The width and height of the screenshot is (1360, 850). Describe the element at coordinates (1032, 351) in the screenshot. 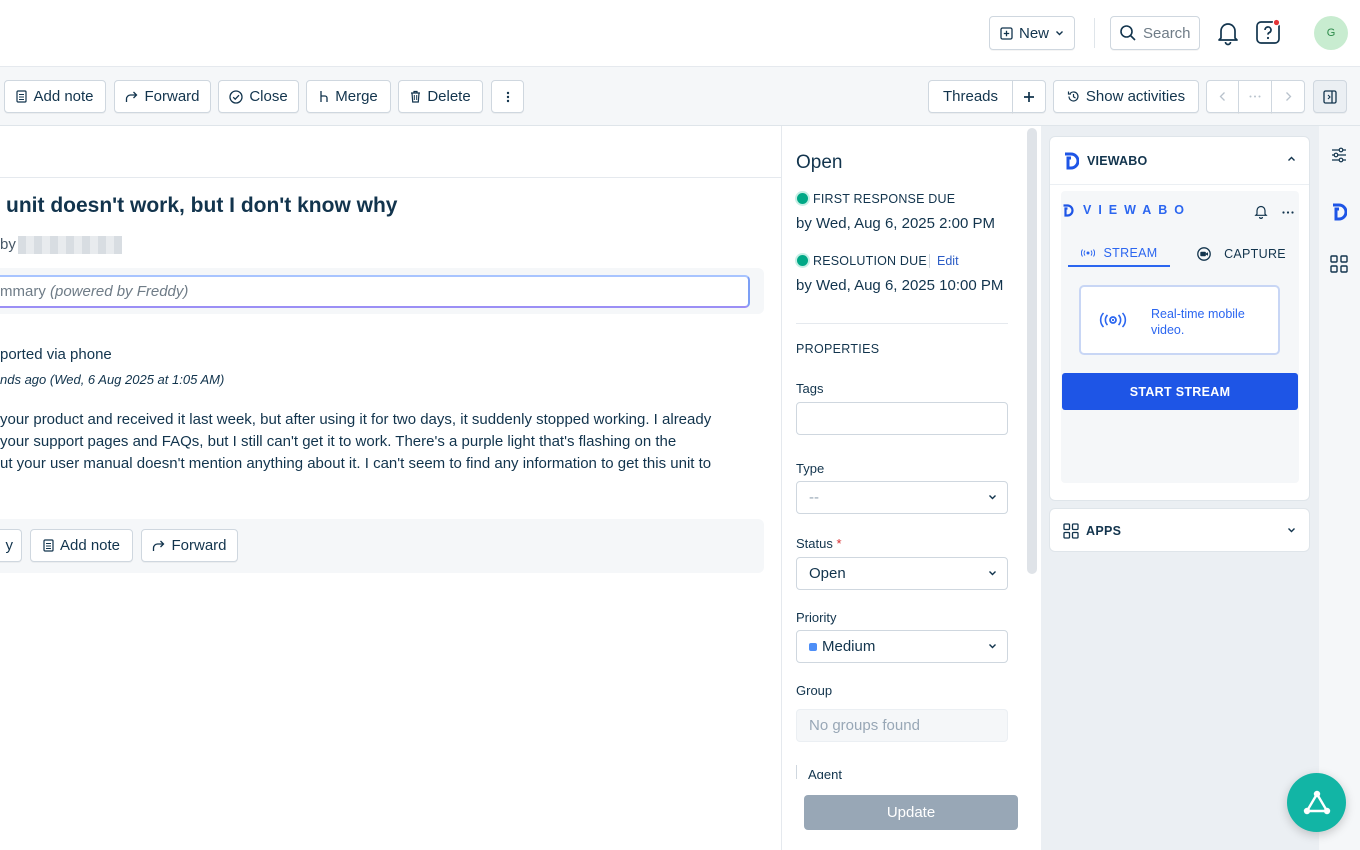

I see `scrollbar-thumb` at that location.